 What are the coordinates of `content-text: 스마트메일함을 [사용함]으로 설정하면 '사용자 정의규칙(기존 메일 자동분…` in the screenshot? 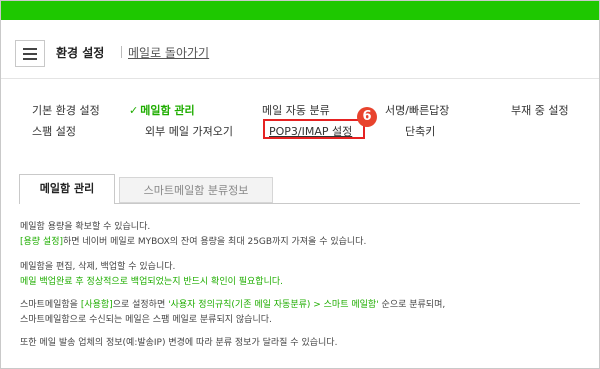 It's located at (232, 305).